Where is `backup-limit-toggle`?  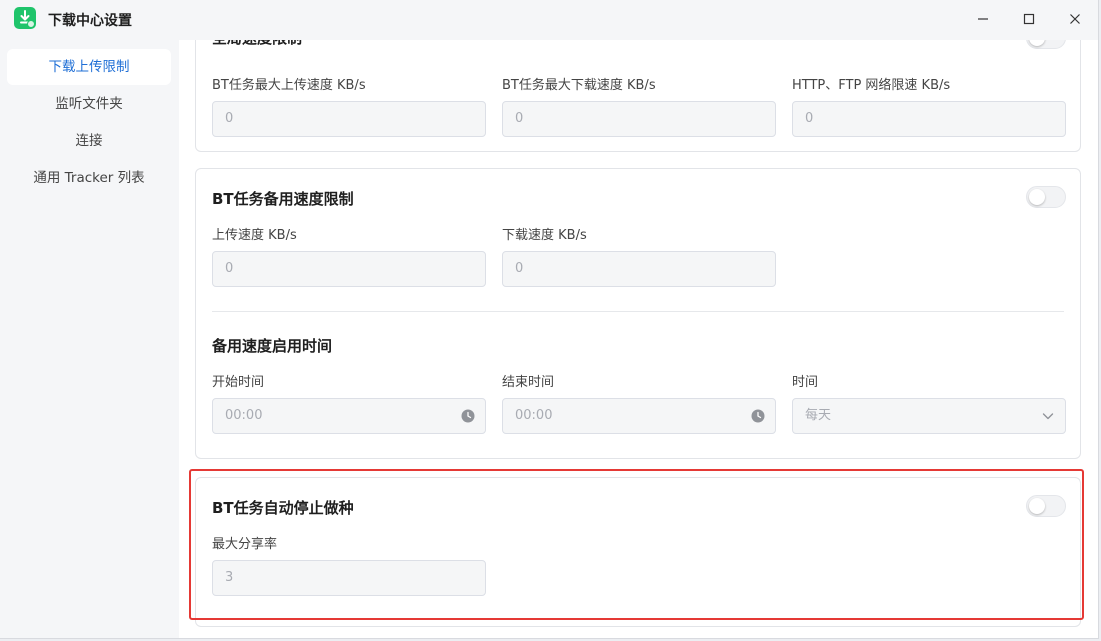
backup-limit-toggle is located at coordinates (1046, 197).